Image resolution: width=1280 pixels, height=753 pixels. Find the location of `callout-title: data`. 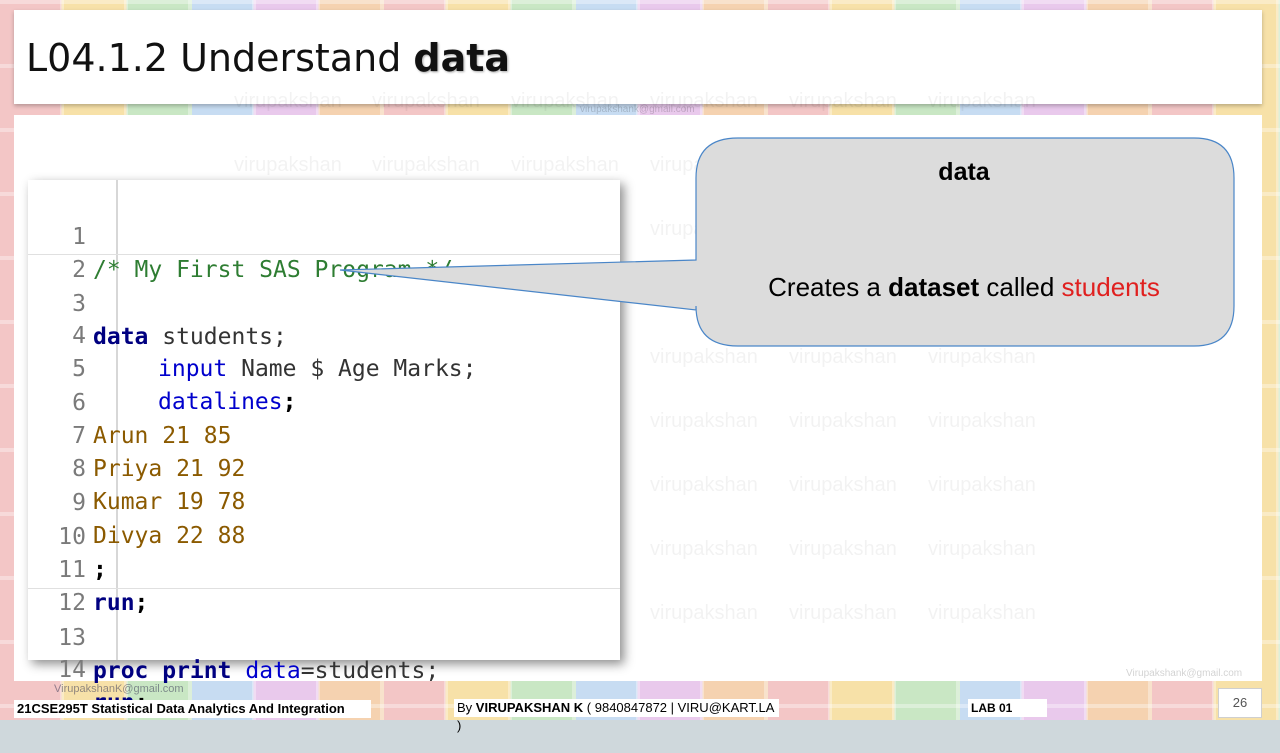

callout-title: data is located at coordinates (964, 172).